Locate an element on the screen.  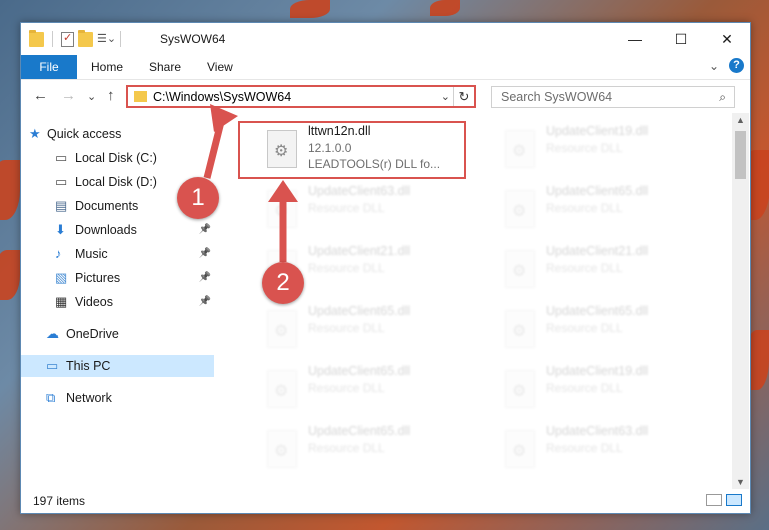
sidebar-item: ⧉ Network is located at coordinates (117, 398).